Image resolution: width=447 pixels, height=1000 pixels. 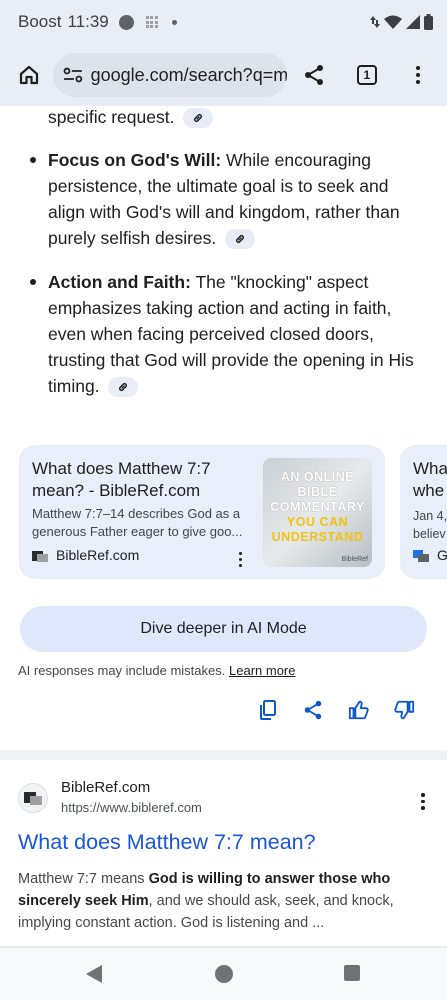 I want to click on grid-notification-icon, so click(x=151, y=22).